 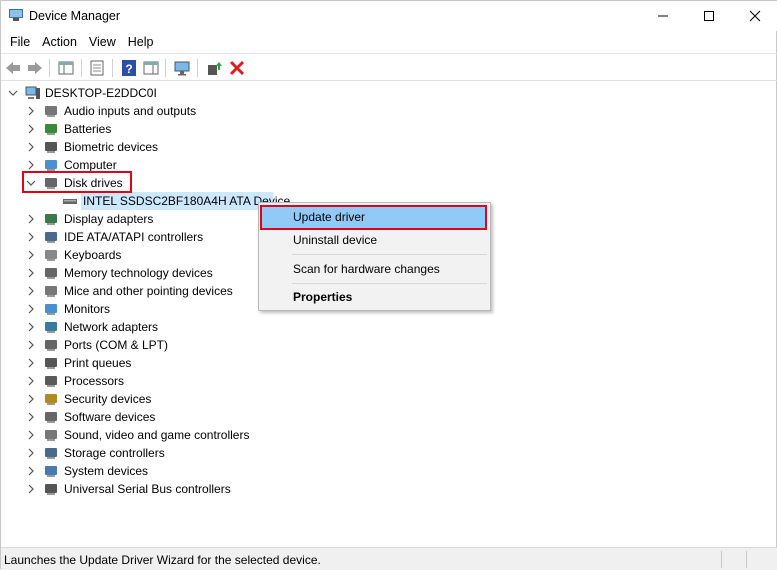 What do you see at coordinates (87, 309) in the screenshot?
I see `tree-category-label: Monitors` at bounding box center [87, 309].